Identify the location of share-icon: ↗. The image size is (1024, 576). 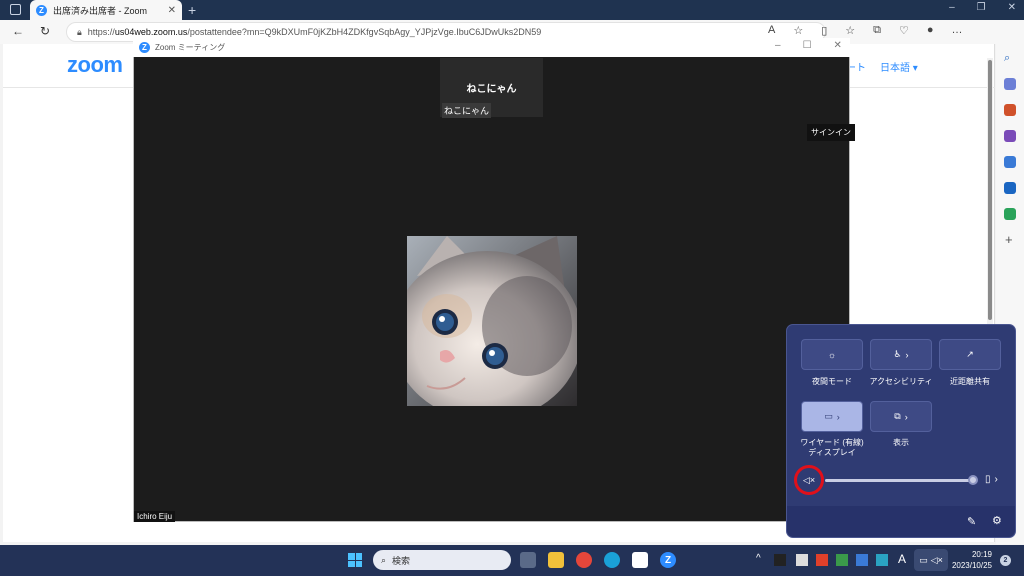
(970, 354).